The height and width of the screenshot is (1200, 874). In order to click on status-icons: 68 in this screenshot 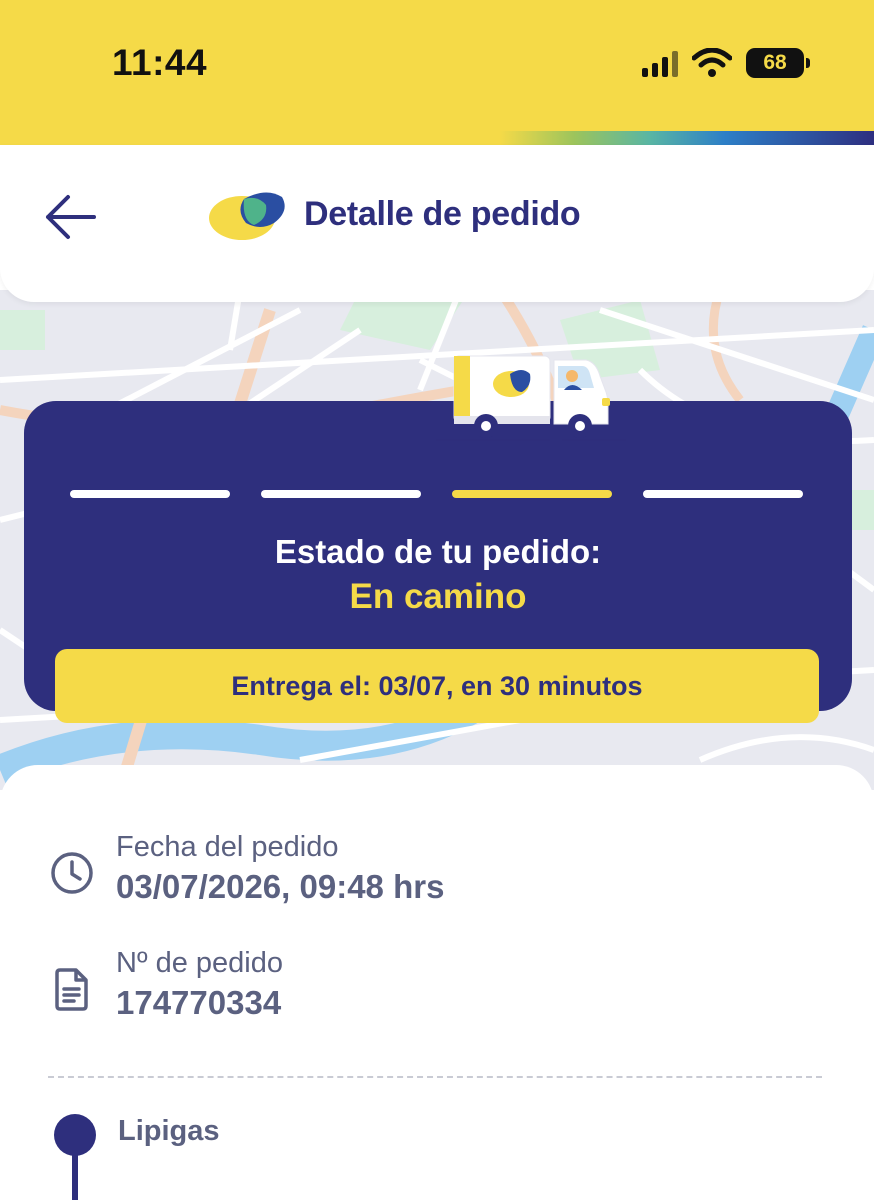, I will do `click(726, 63)`.